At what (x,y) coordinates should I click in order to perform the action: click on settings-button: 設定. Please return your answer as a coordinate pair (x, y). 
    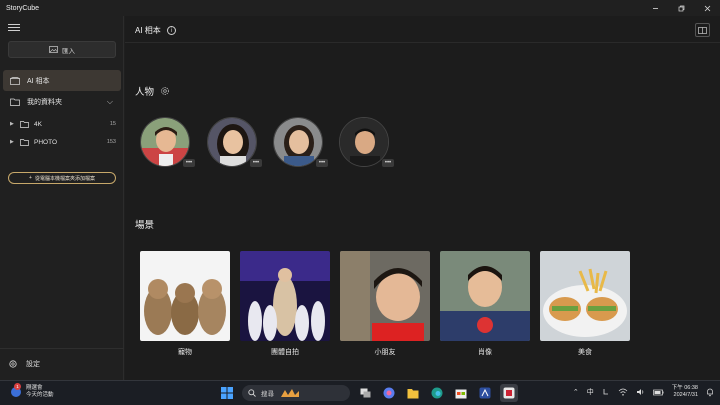
    Looking at the image, I should click on (24, 364).